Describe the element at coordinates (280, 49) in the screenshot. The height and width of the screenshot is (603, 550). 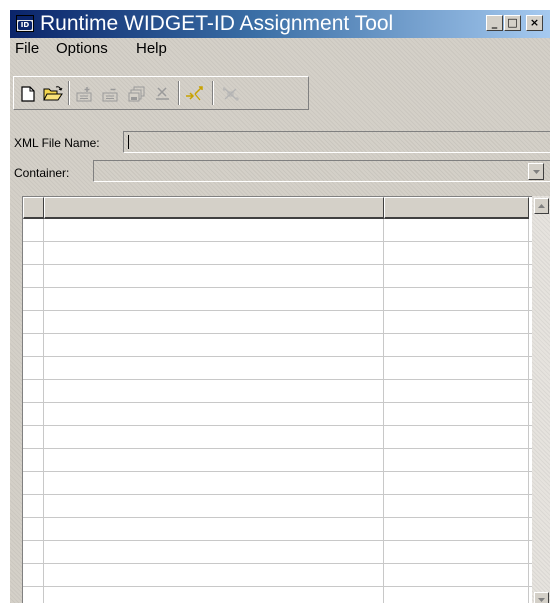
I see `menu-bar: File Options Help` at that location.